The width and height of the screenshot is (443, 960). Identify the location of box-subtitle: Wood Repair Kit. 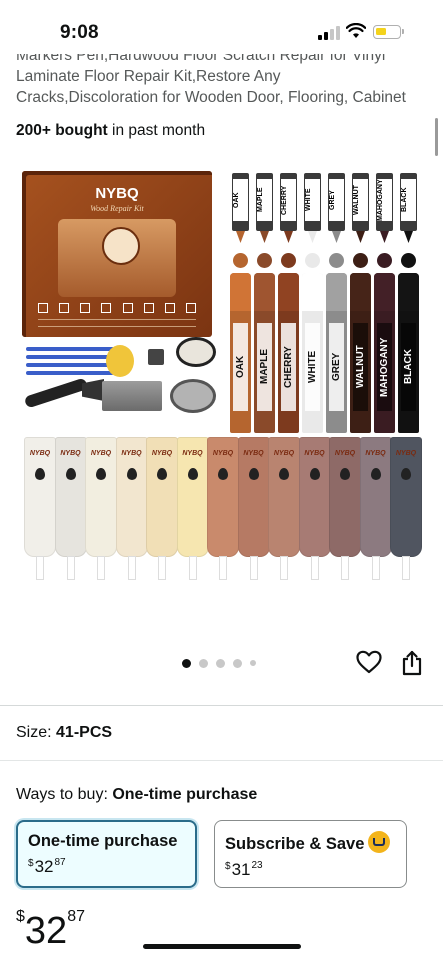
(117, 208).